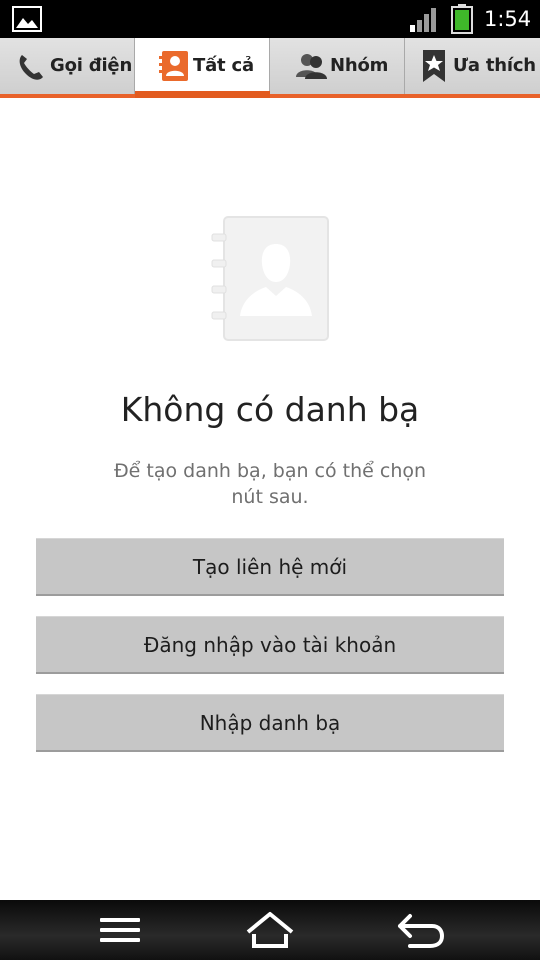 Image resolution: width=540 pixels, height=960 pixels. Describe the element at coordinates (462, 19) in the screenshot. I see `battery-icon` at that location.